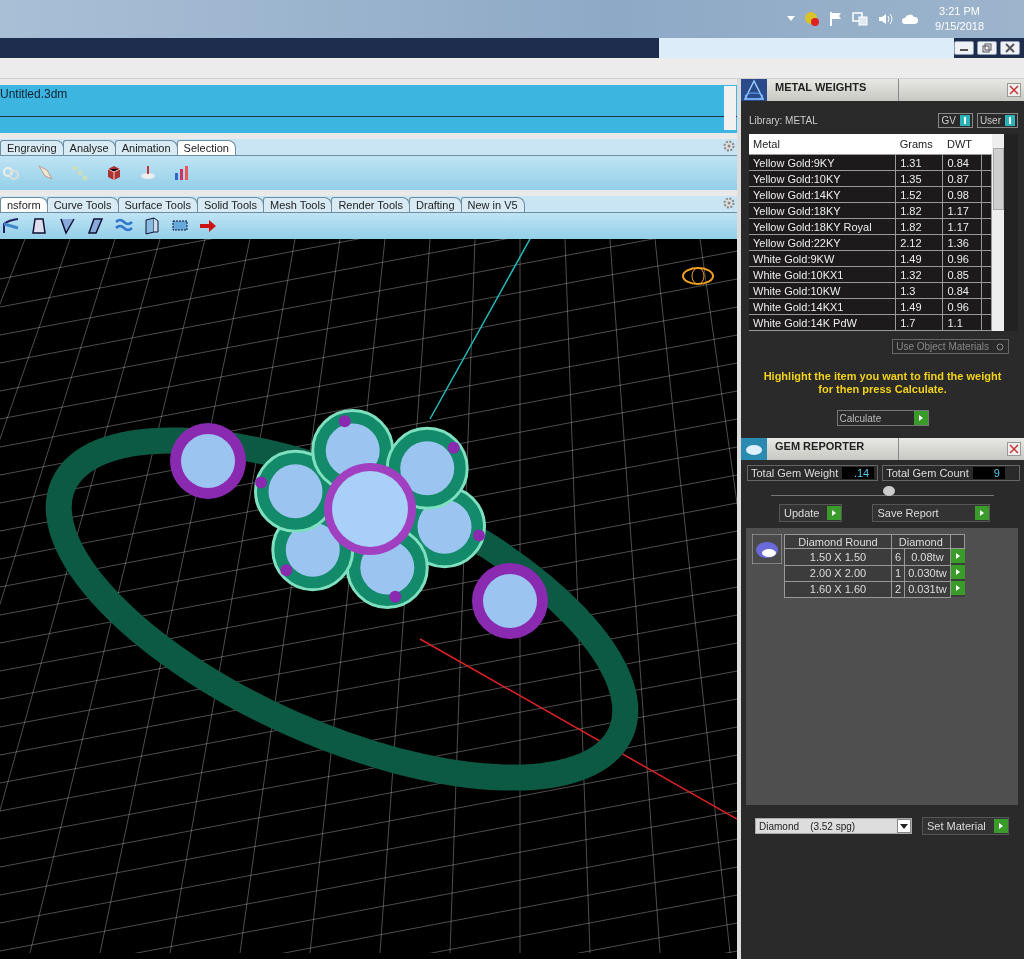 Image resolution: width=1024 pixels, height=959 pixels. What do you see at coordinates (754, 90) in the screenshot?
I see `pyramid-logo-icon` at bounding box center [754, 90].